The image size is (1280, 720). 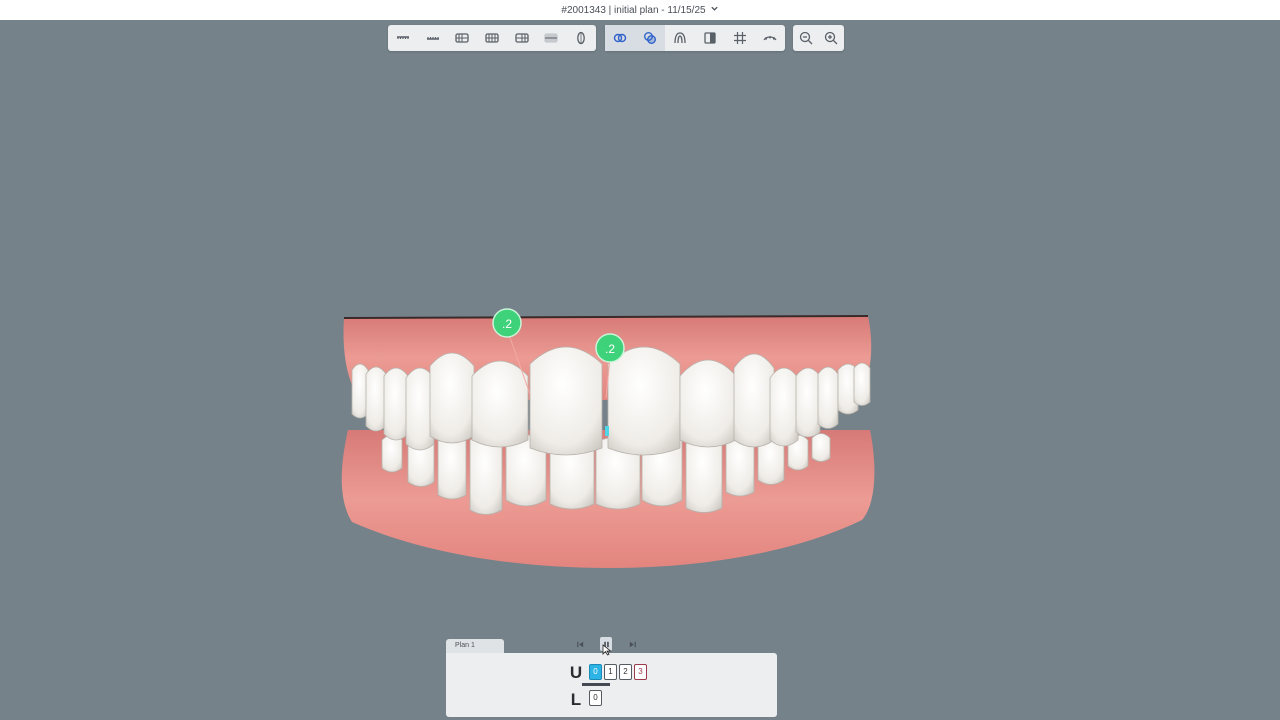 What do you see at coordinates (633, 10) in the screenshot?
I see `plan-title: #2001343 | initial plan - 11/15/25` at bounding box center [633, 10].